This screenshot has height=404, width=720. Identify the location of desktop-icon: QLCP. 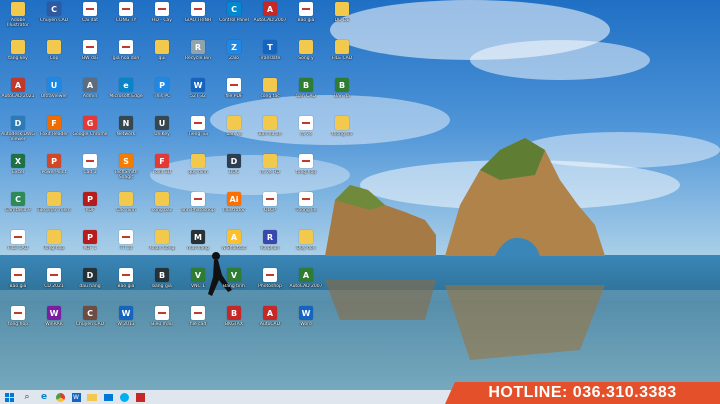
(270, 211).